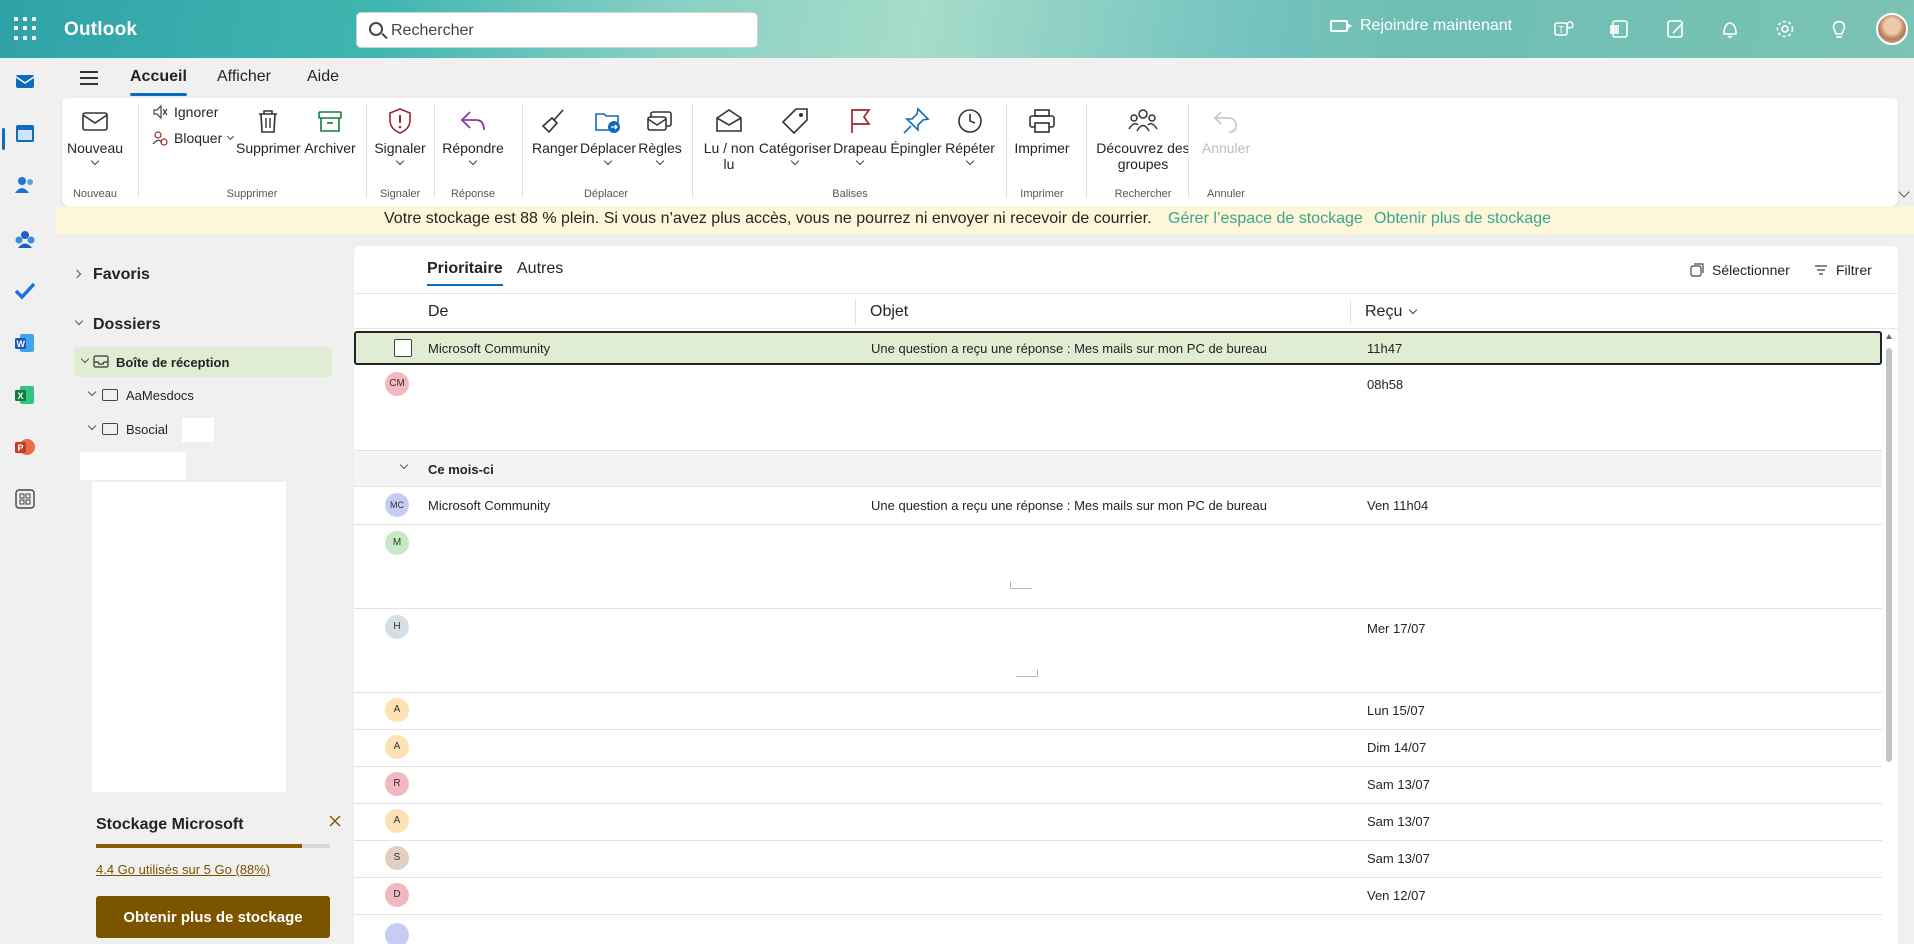 This screenshot has width=1914, height=944. I want to click on table-row: R Sam 13/07, so click(1118, 785).